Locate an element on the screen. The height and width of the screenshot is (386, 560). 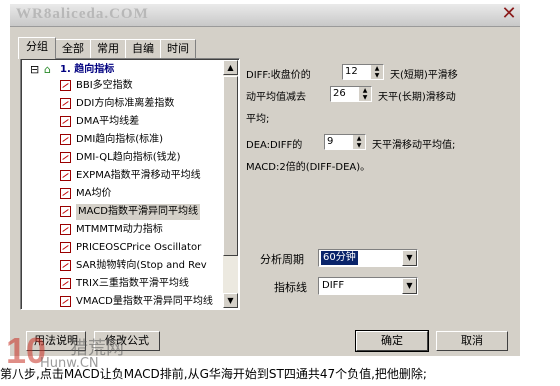
long-period-suffix: 天平(长期)滑移动 is located at coordinates (417, 97).